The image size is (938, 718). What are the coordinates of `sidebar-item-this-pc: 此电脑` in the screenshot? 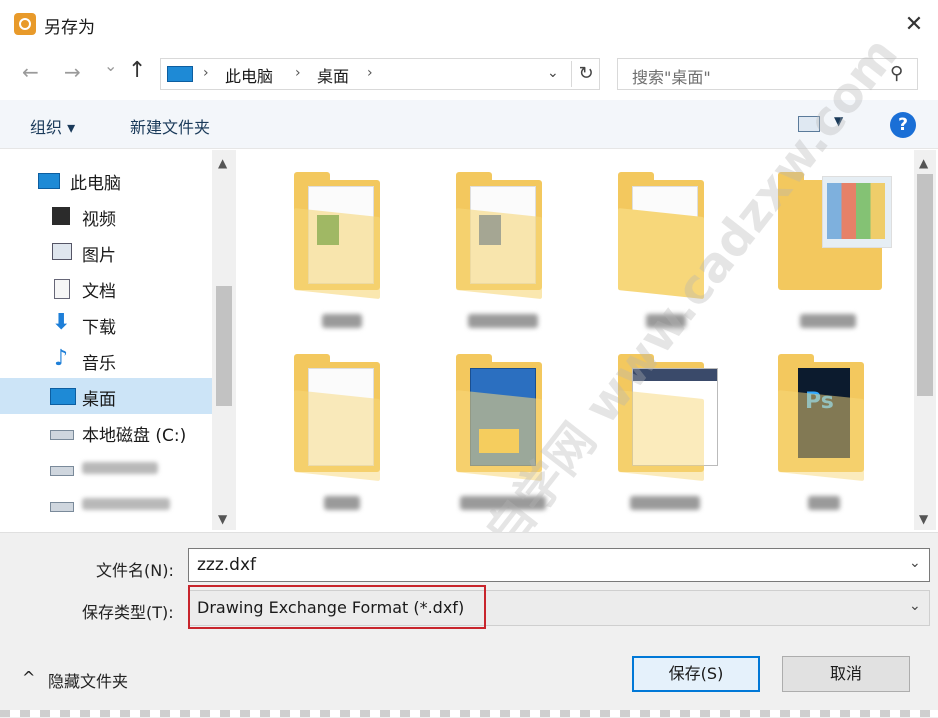 It's located at (106, 180).